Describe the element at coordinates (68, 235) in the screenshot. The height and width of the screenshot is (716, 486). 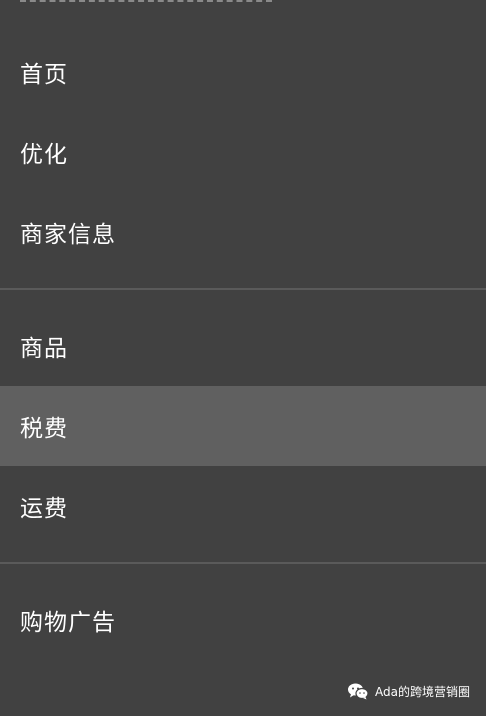
I see `menu-item-label: 商家信息` at that location.